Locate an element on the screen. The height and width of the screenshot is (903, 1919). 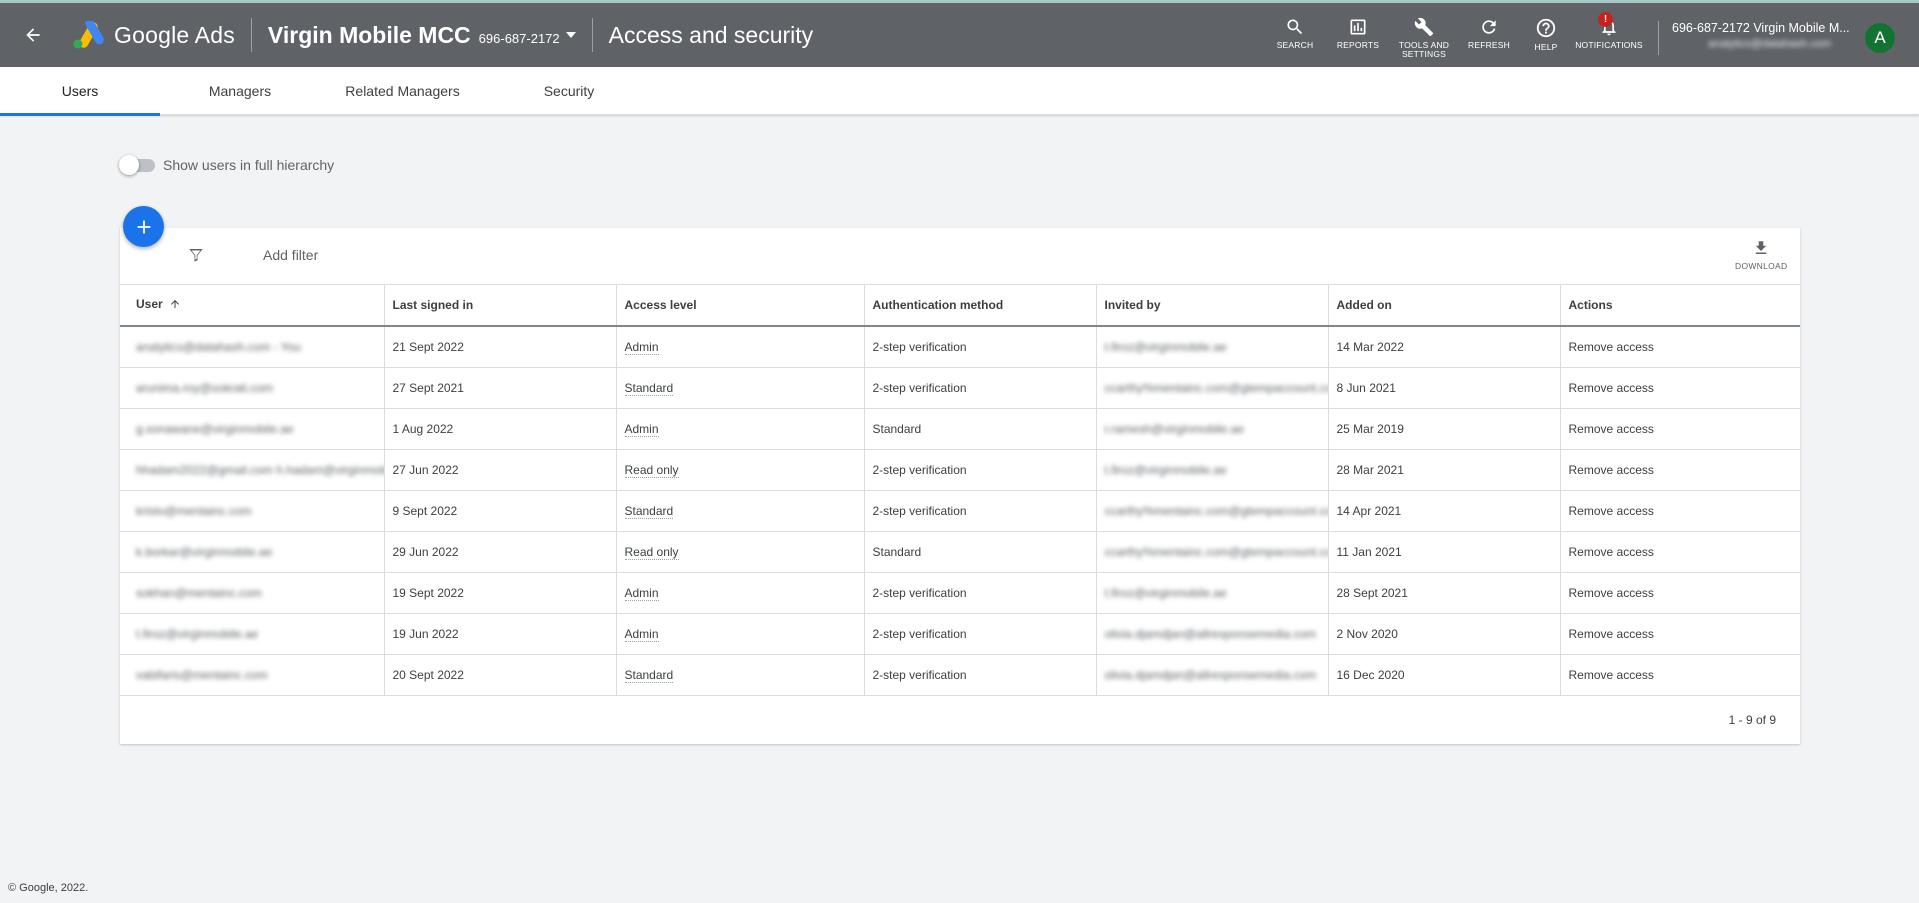
add-filter-button: Add filter is located at coordinates (290, 255).